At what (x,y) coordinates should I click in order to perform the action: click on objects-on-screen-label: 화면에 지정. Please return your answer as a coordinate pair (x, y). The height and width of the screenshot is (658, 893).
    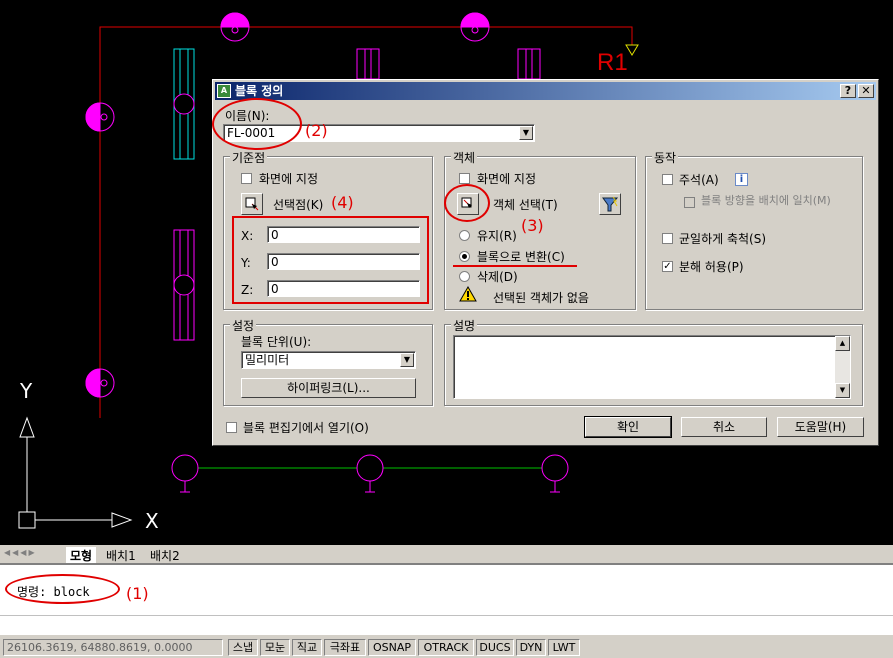
    Looking at the image, I should click on (507, 179).